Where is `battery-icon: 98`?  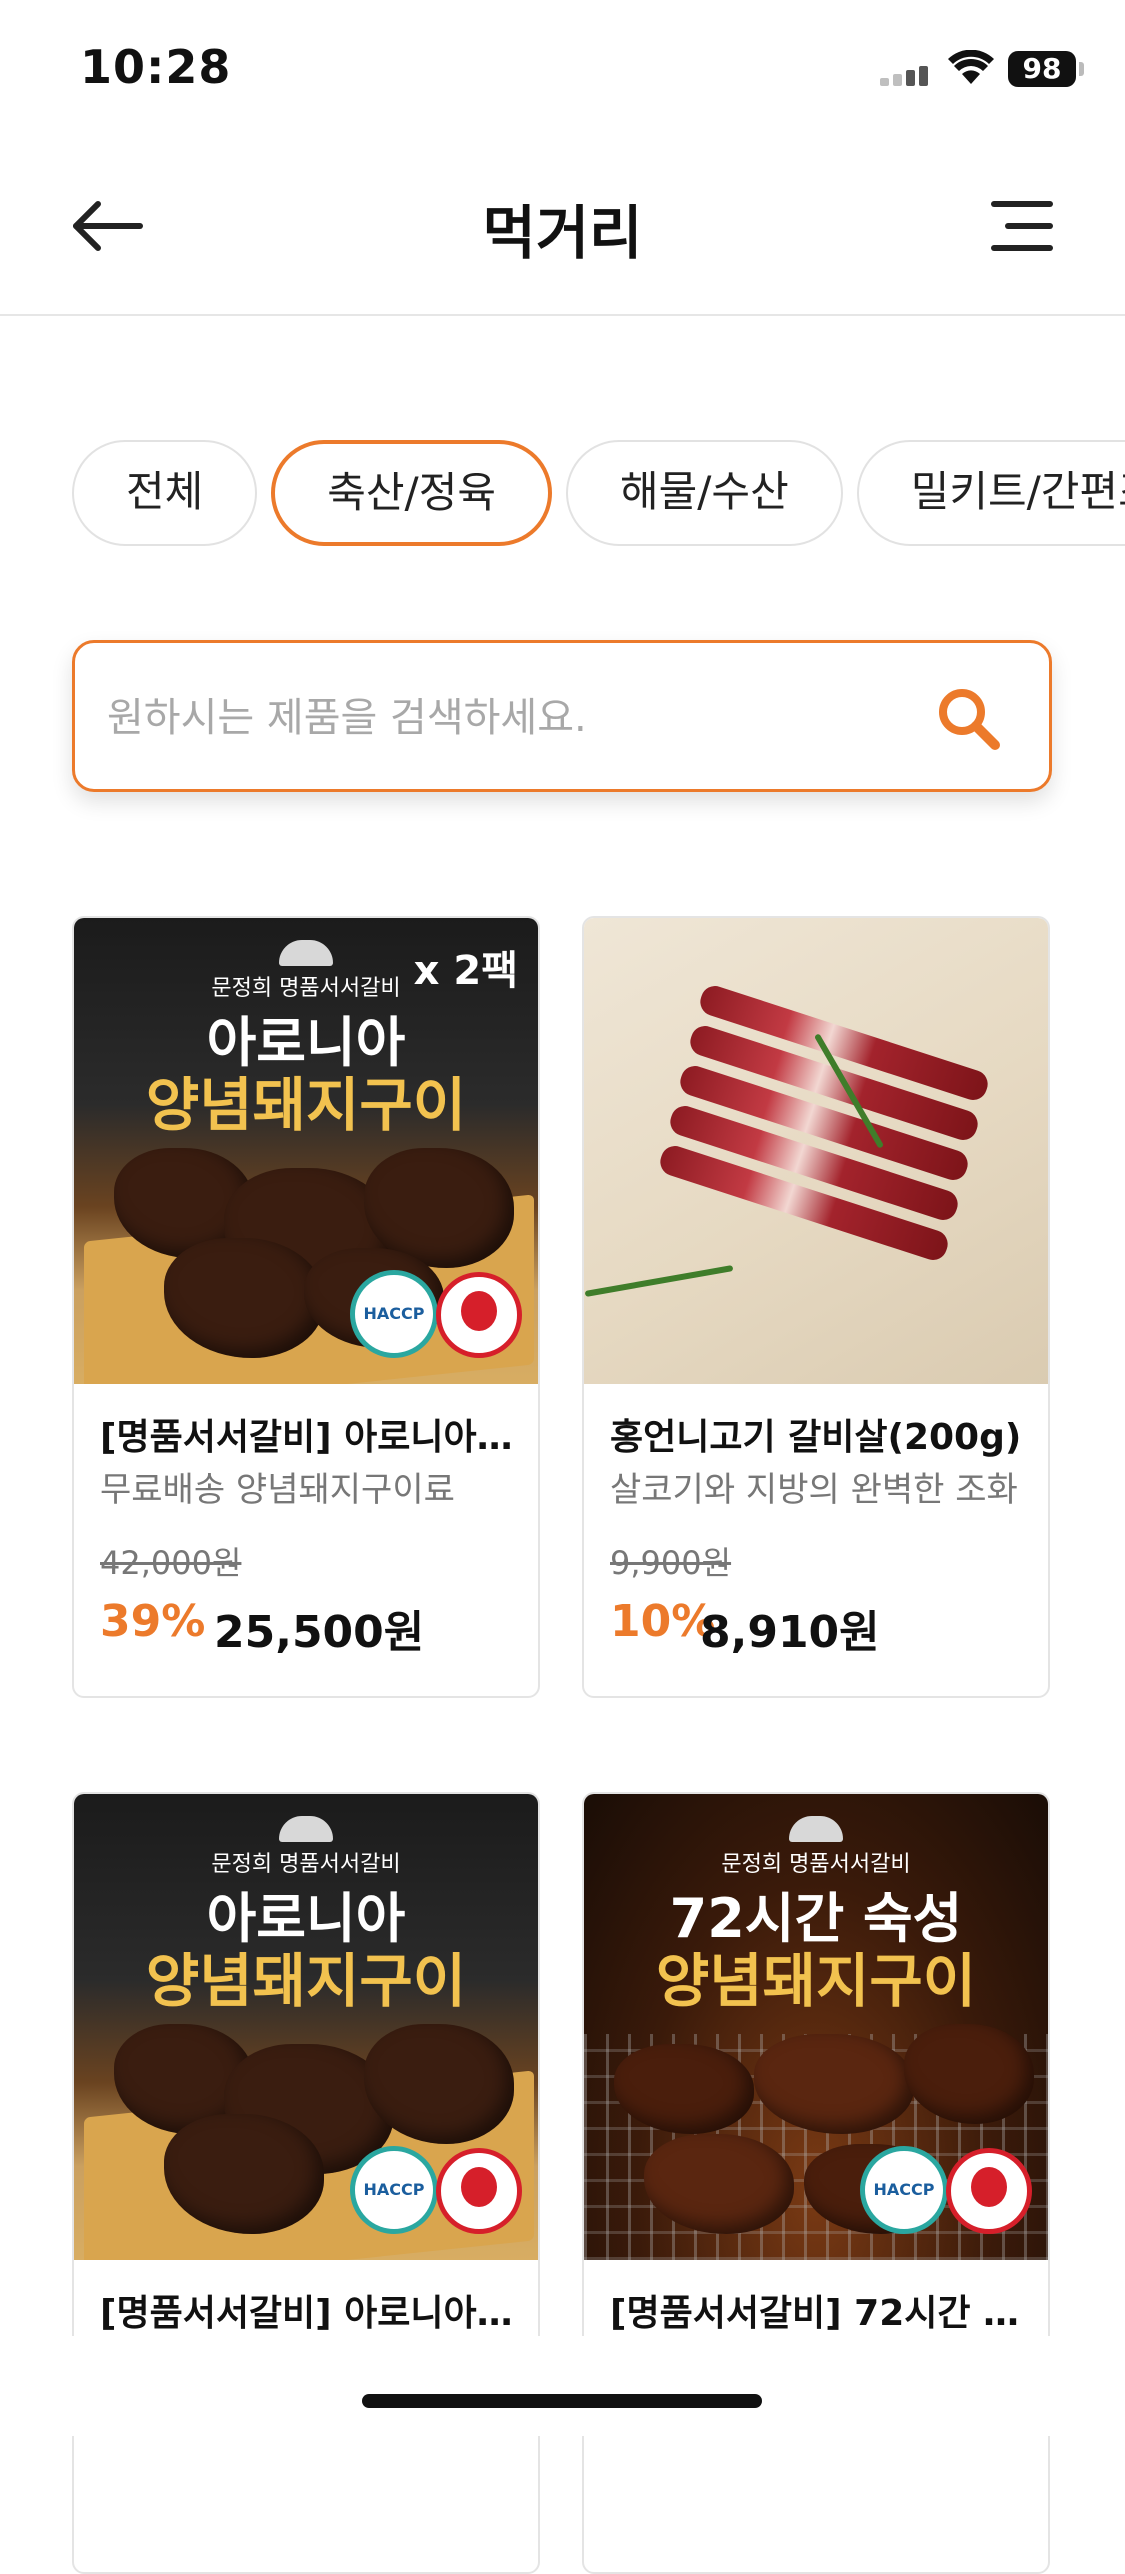
battery-icon: 98 is located at coordinates (1042, 69).